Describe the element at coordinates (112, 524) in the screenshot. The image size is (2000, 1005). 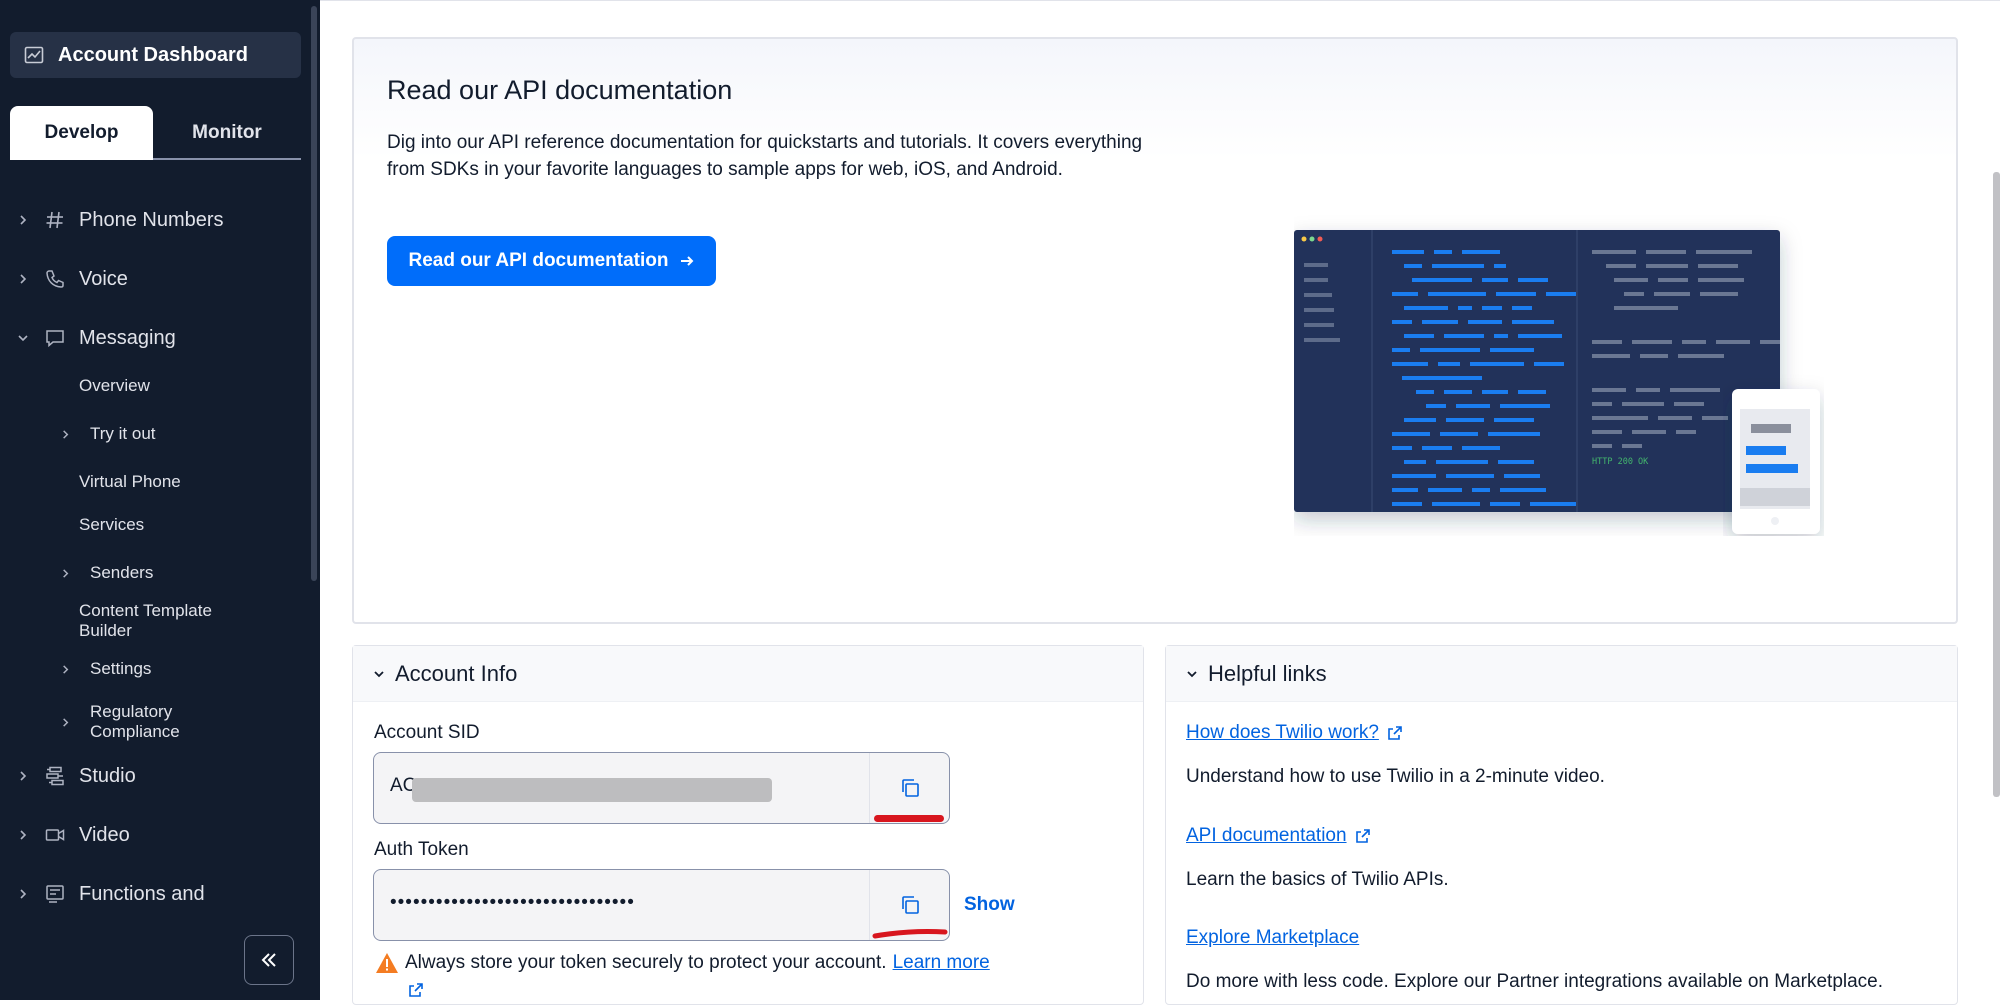
I see `sidebar-subitem-label: Services` at that location.